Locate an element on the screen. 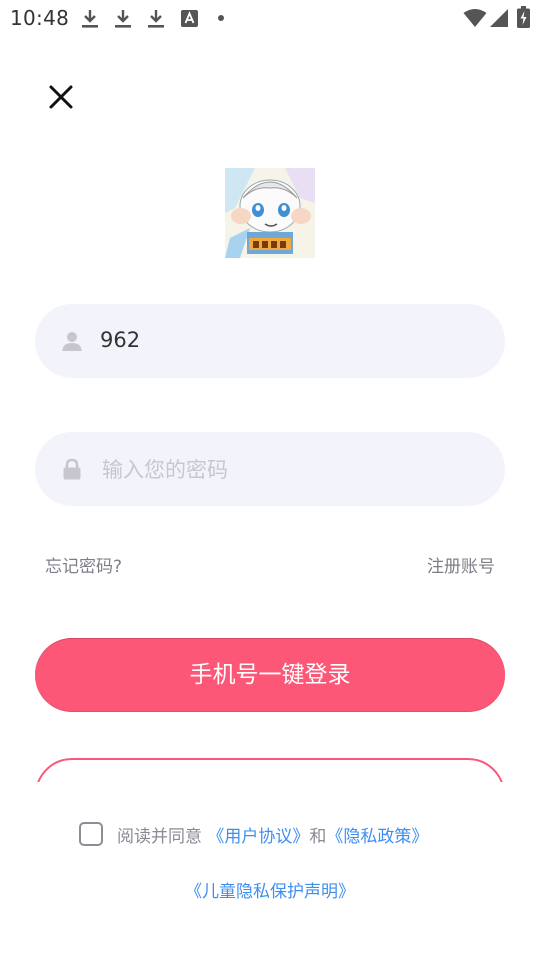 The height and width of the screenshot is (960, 540). agreement-and: 和 is located at coordinates (318, 837).